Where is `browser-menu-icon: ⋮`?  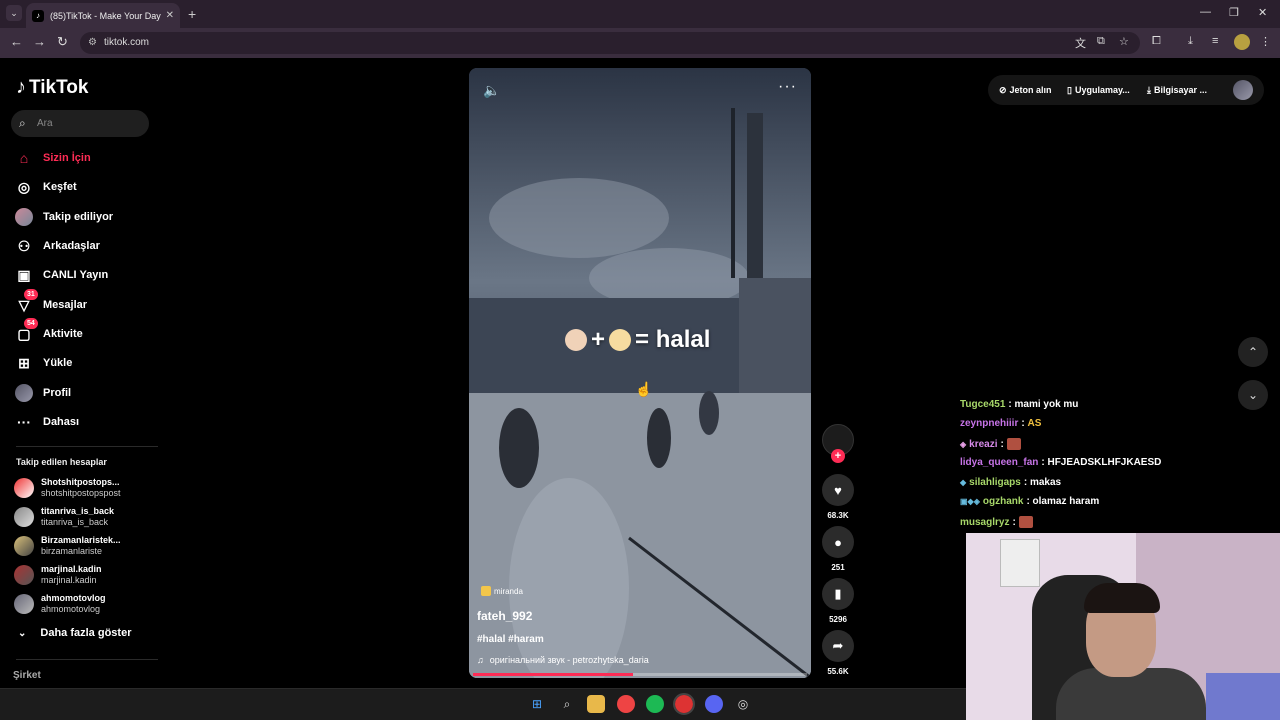
browser-menu-icon: ⋮ is located at coordinates (1265, 41).